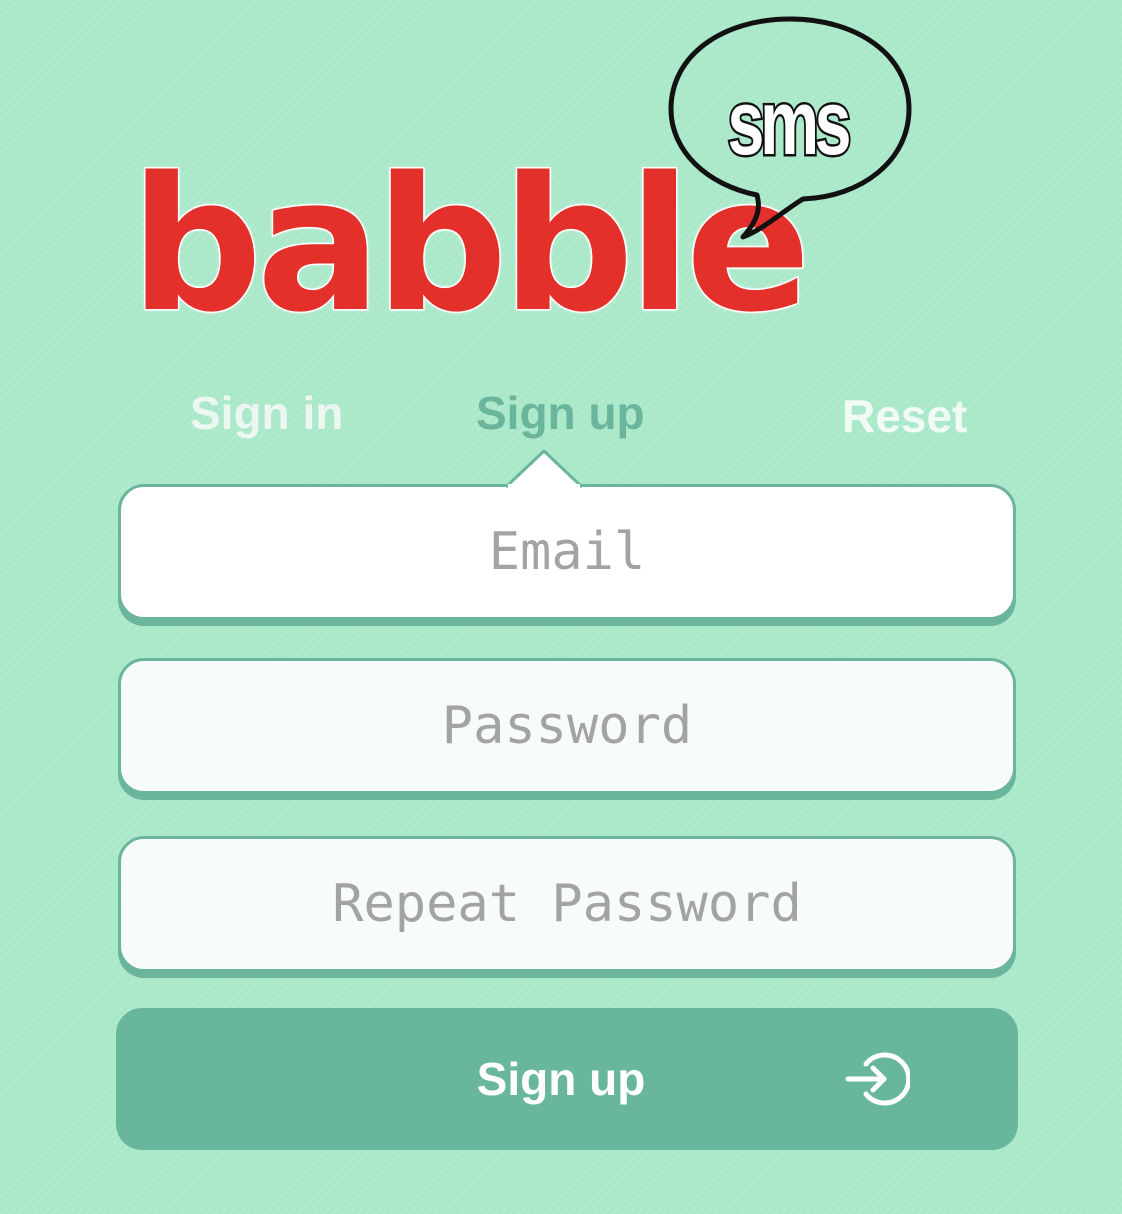 The image size is (1122, 1214). I want to click on active-tab-pointer, so click(544, 469).